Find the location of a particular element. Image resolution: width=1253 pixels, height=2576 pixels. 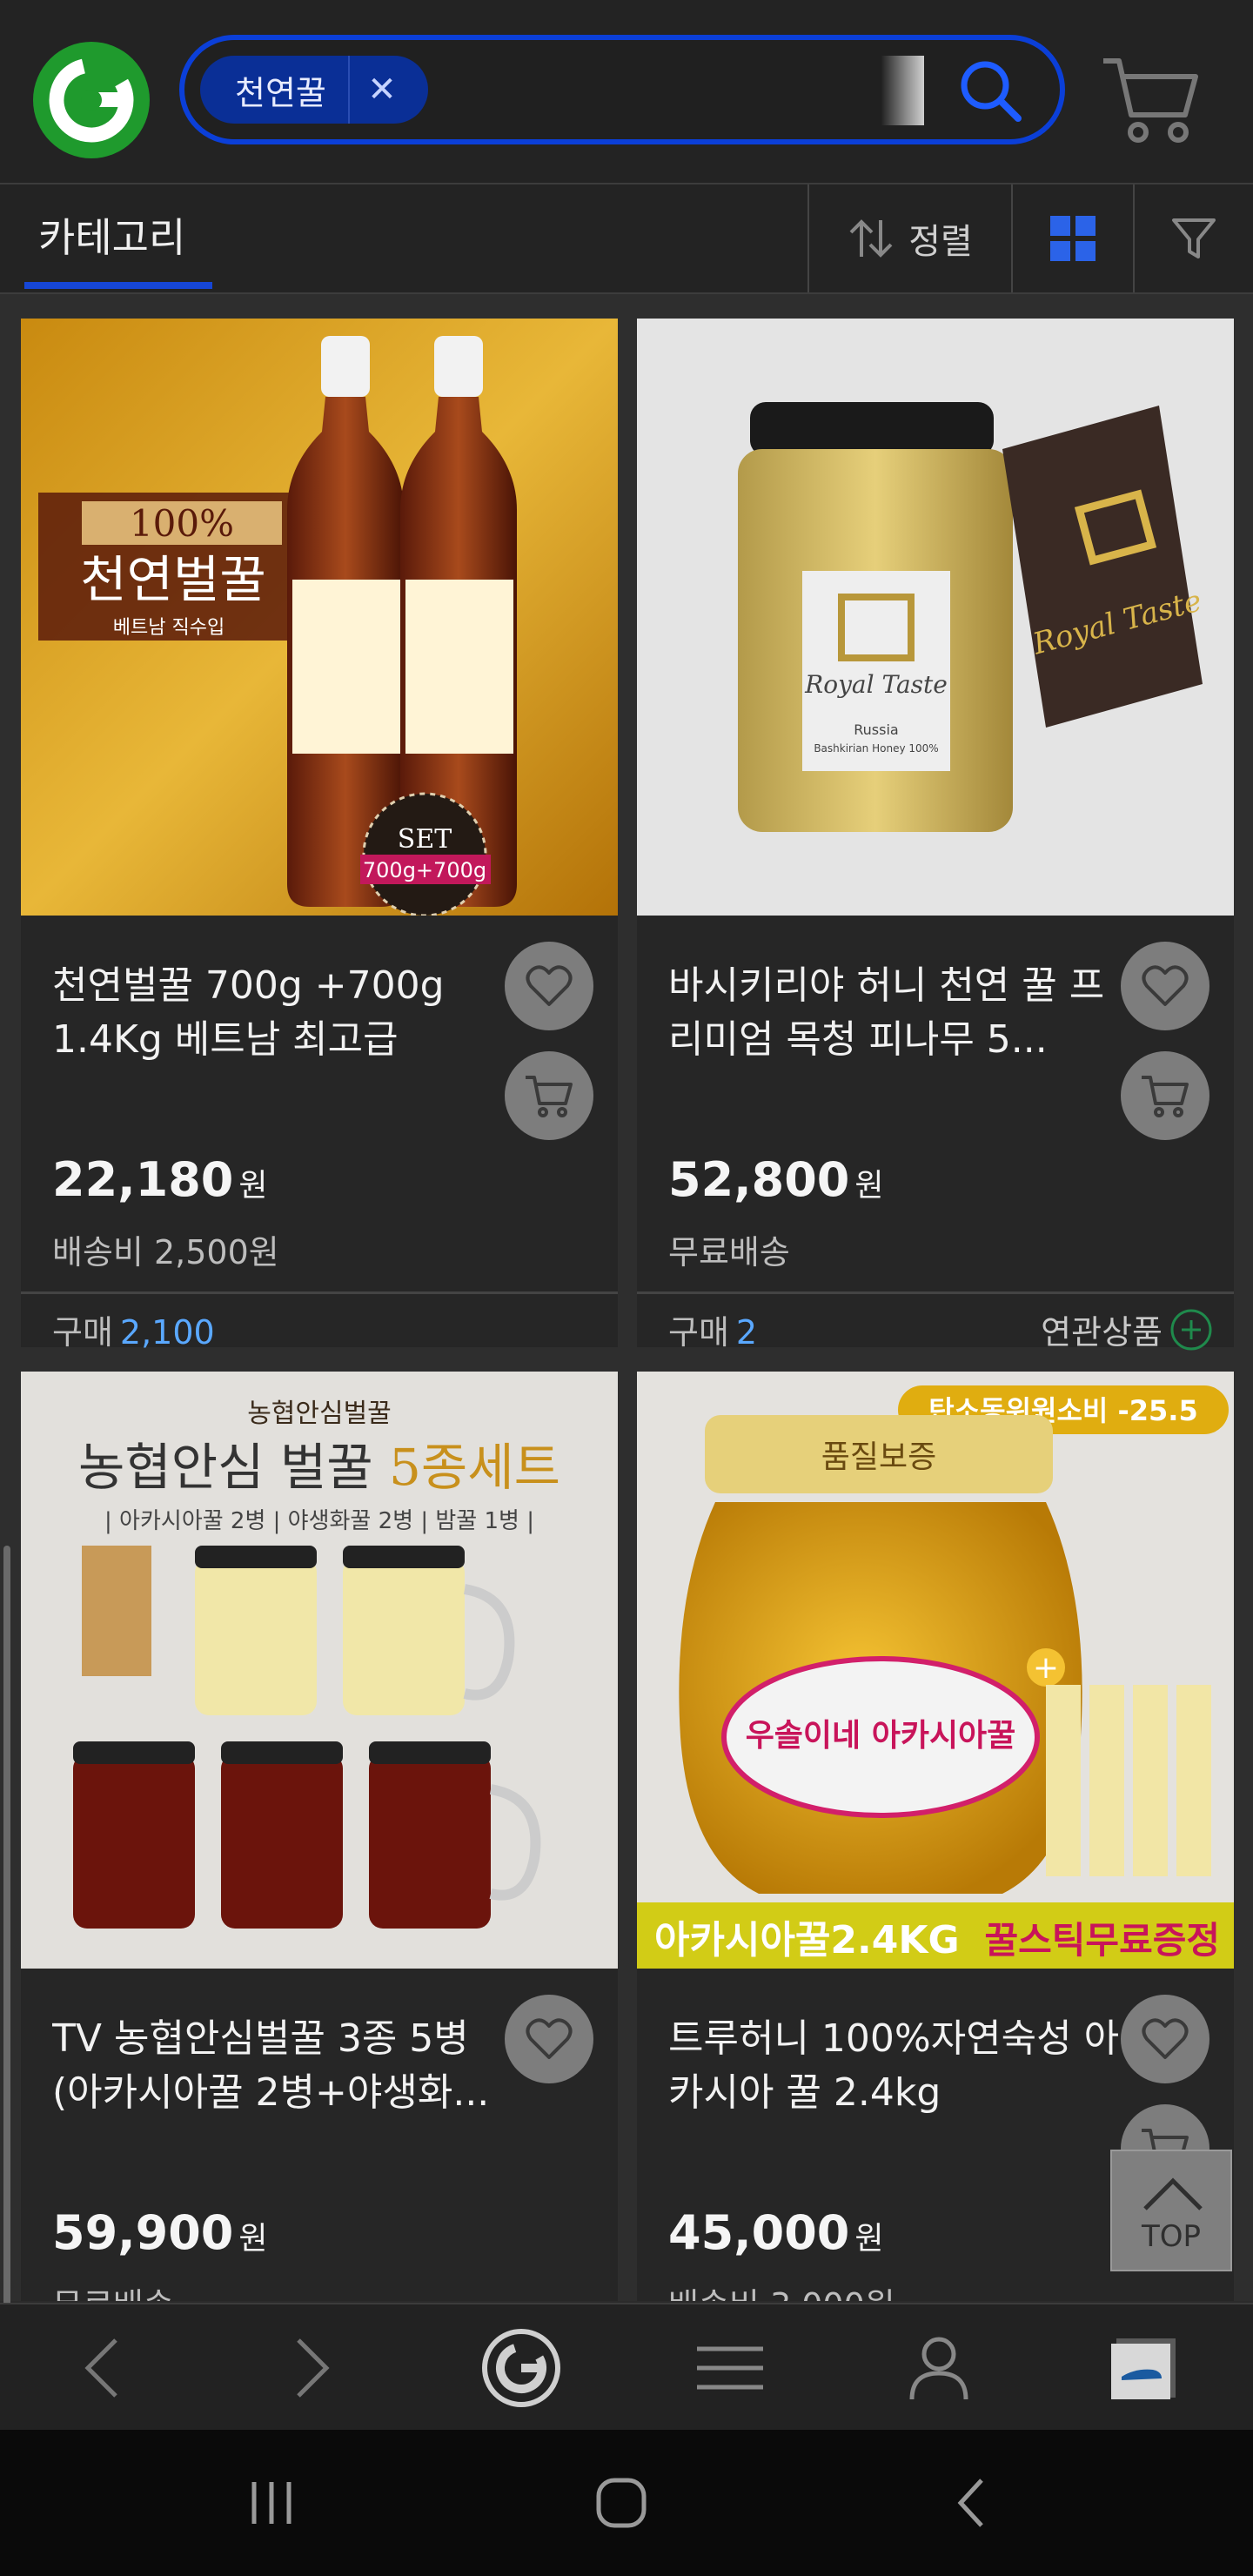

image-text: 농협안심 벌꿀 is located at coordinates (234, 1467).